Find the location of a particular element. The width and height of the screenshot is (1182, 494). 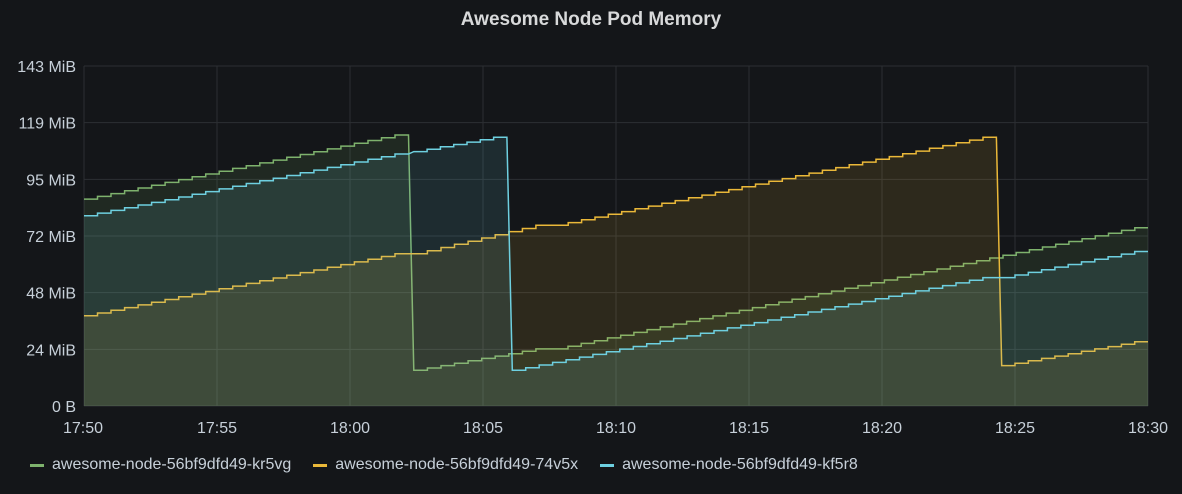

x-tick-label: 17:55 is located at coordinates (217, 428).